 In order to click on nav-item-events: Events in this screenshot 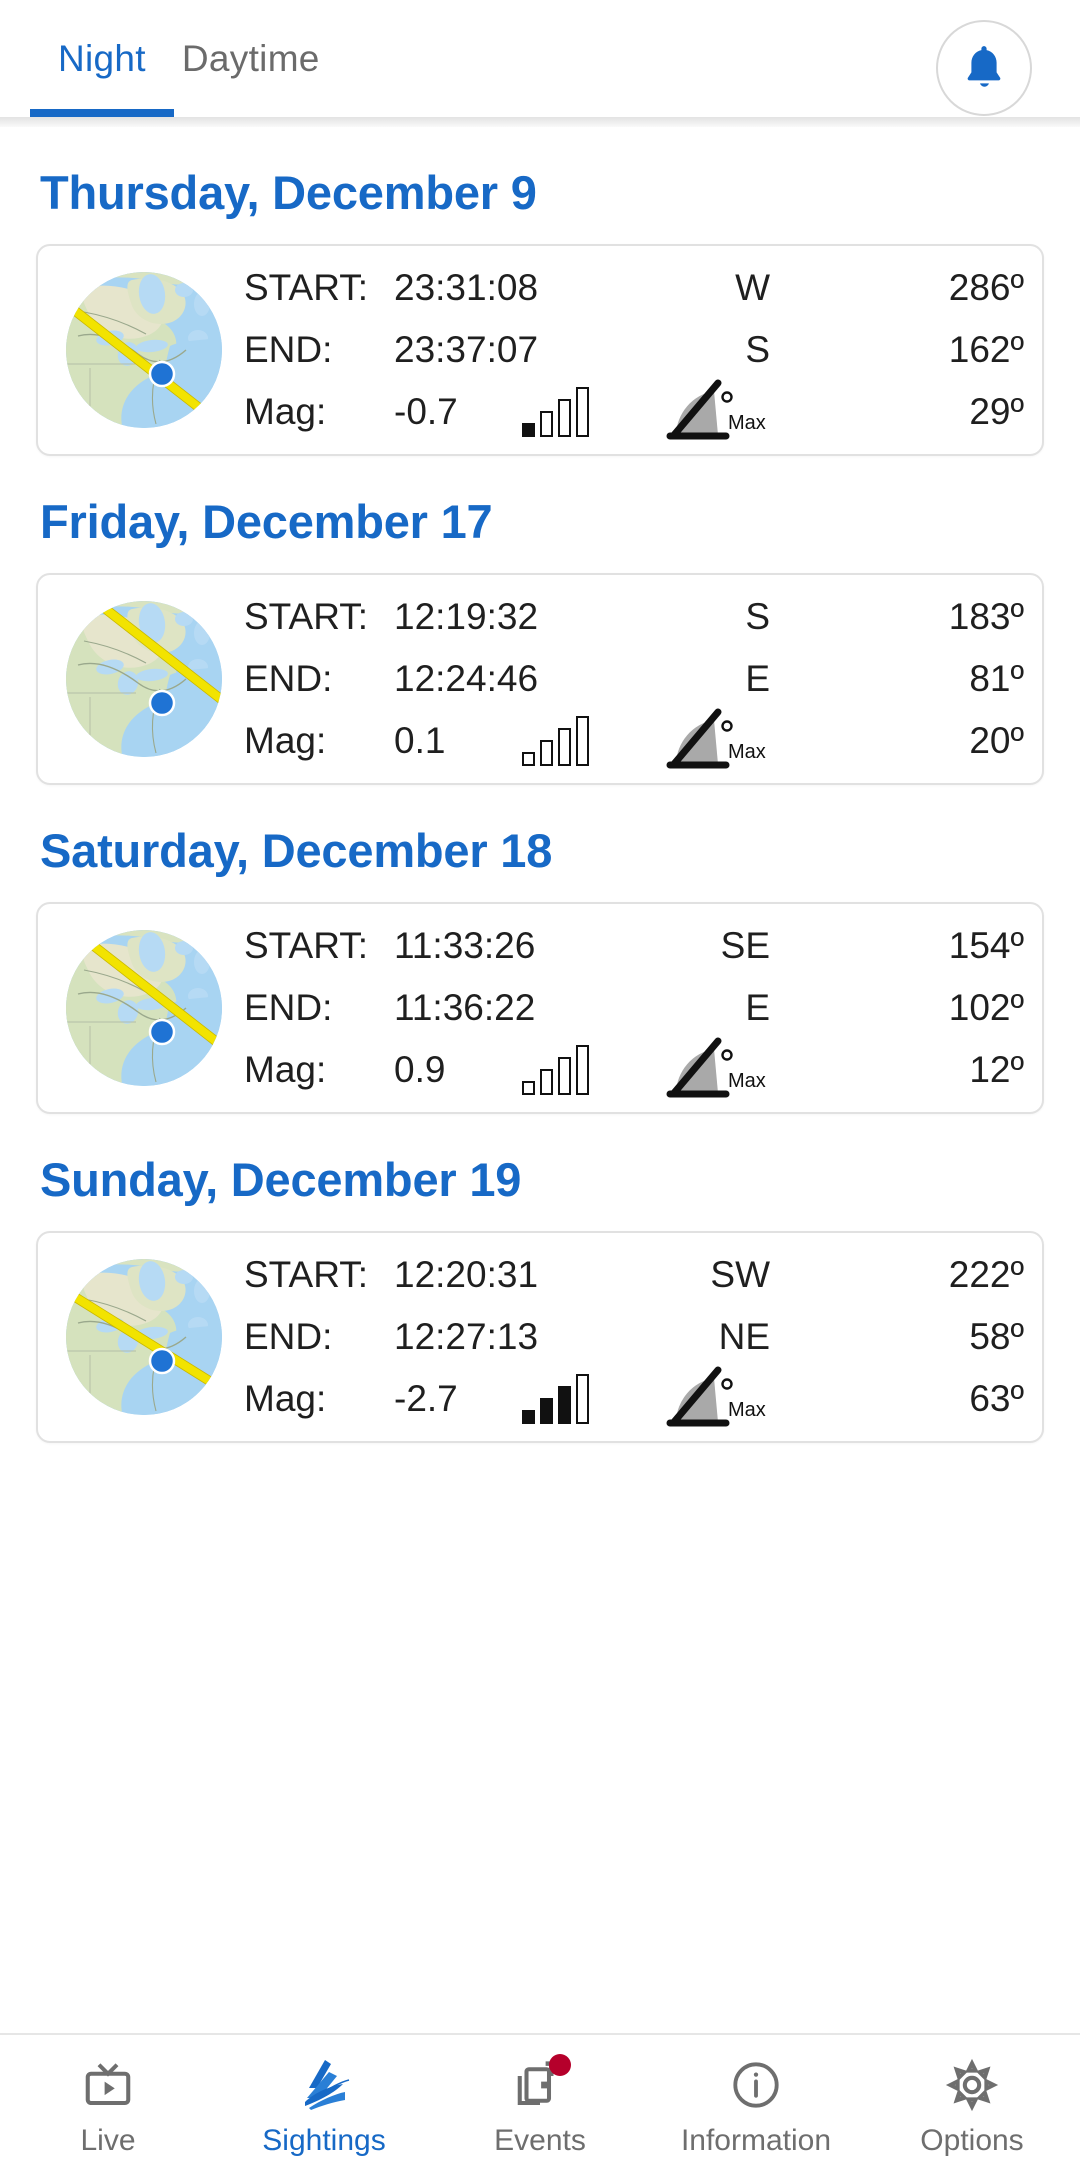, I will do `click(540, 2106)`.